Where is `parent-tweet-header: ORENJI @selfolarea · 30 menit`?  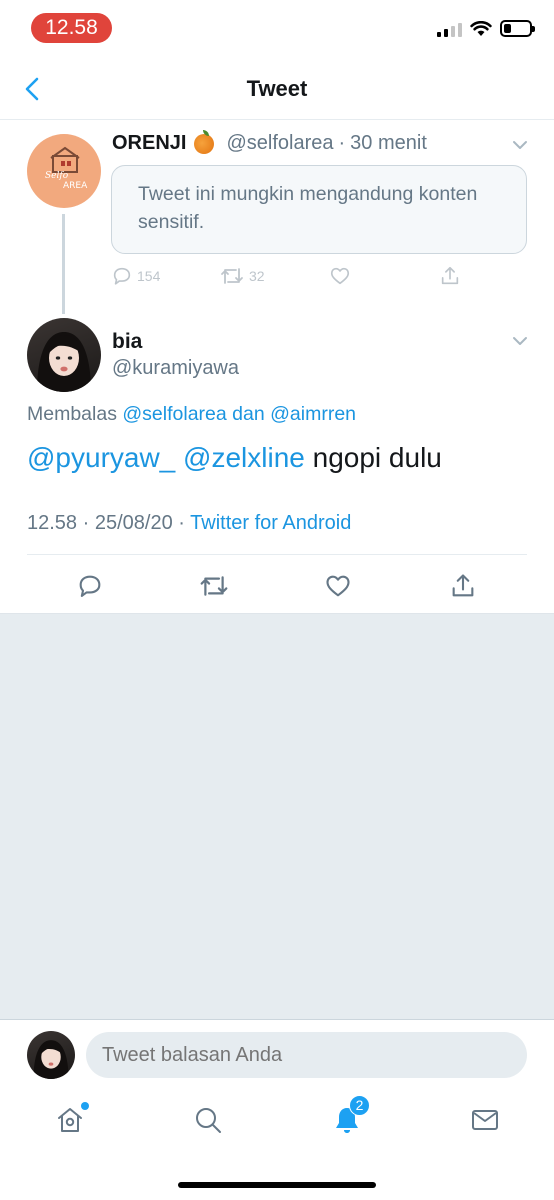 parent-tweet-header: ORENJI @selfolarea · 30 menit is located at coordinates (269, 142).